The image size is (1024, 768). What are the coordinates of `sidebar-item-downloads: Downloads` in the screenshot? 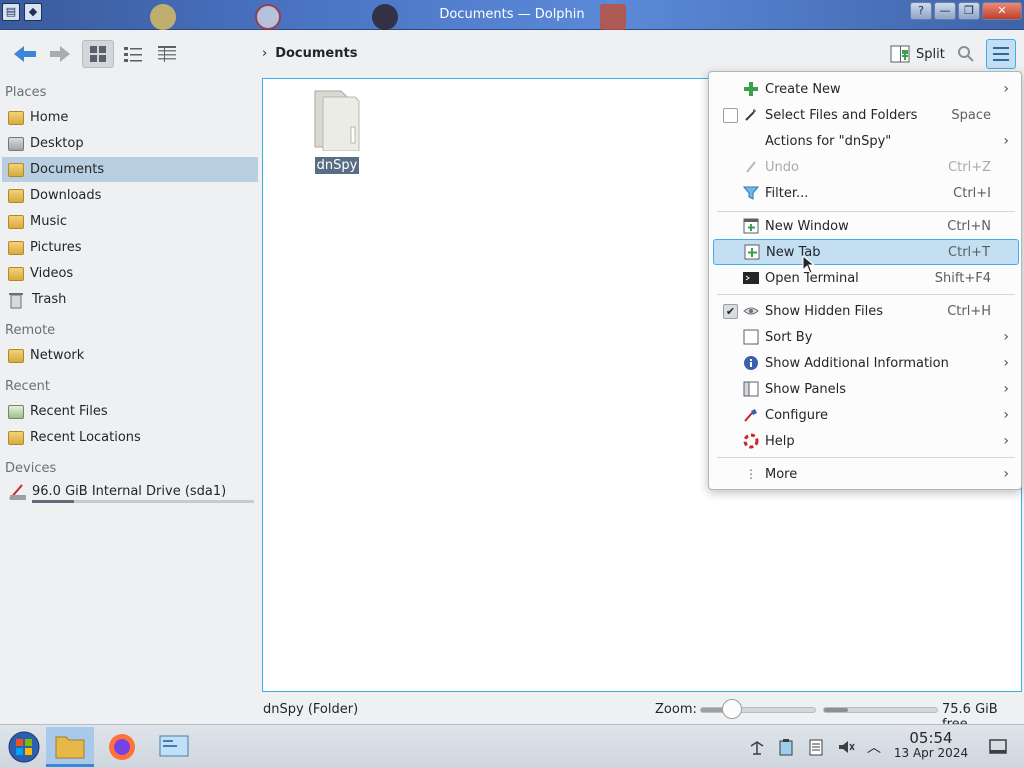 It's located at (130, 195).